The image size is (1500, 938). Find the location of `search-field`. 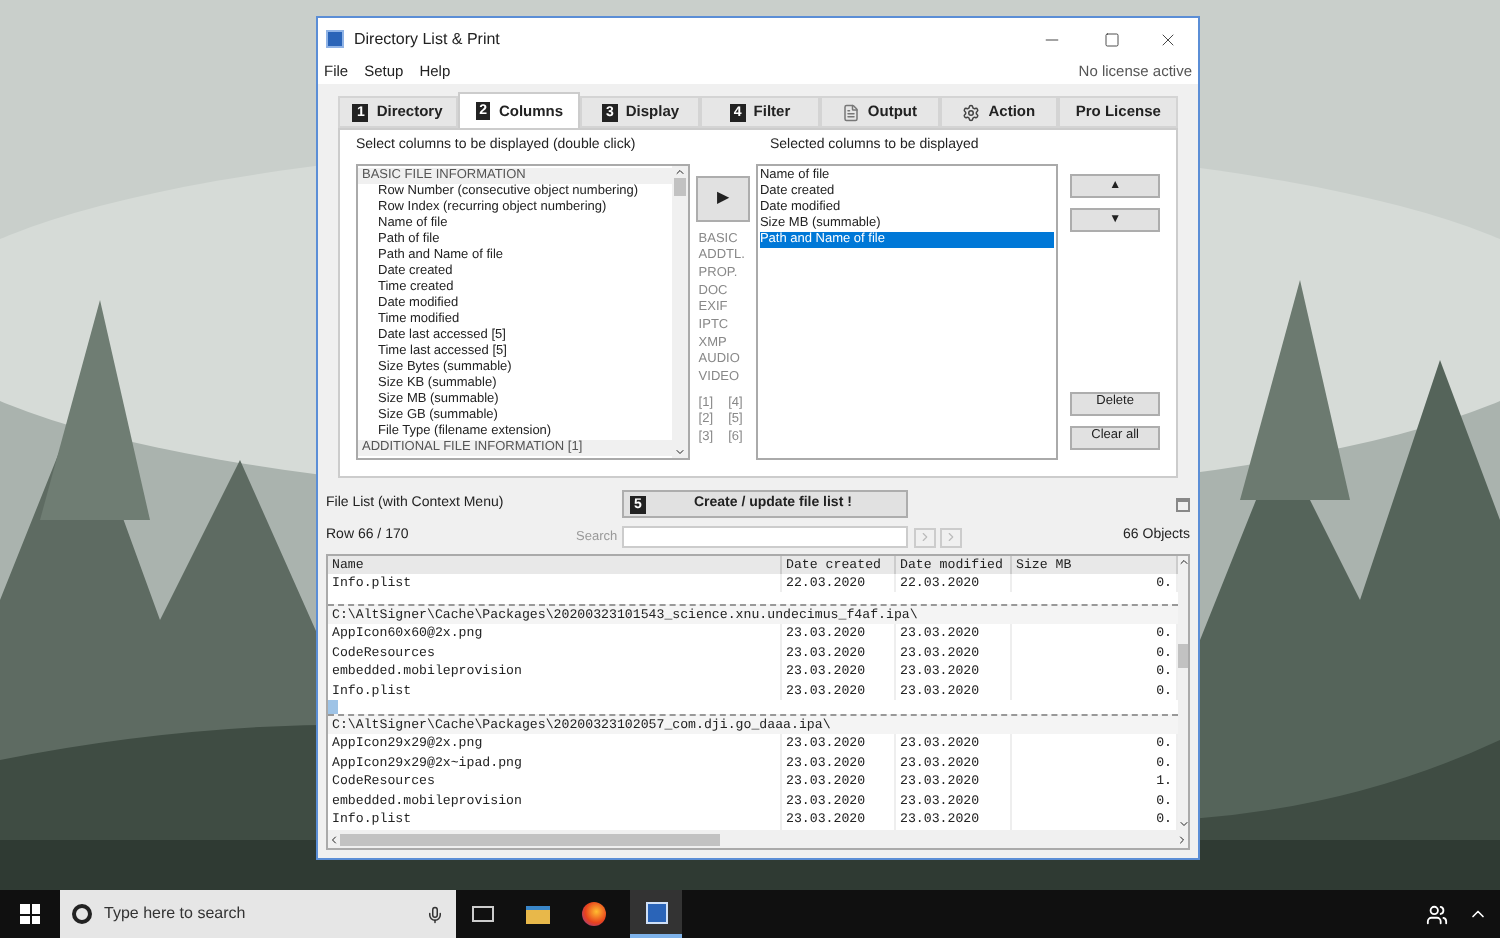

search-field is located at coordinates (765, 537).